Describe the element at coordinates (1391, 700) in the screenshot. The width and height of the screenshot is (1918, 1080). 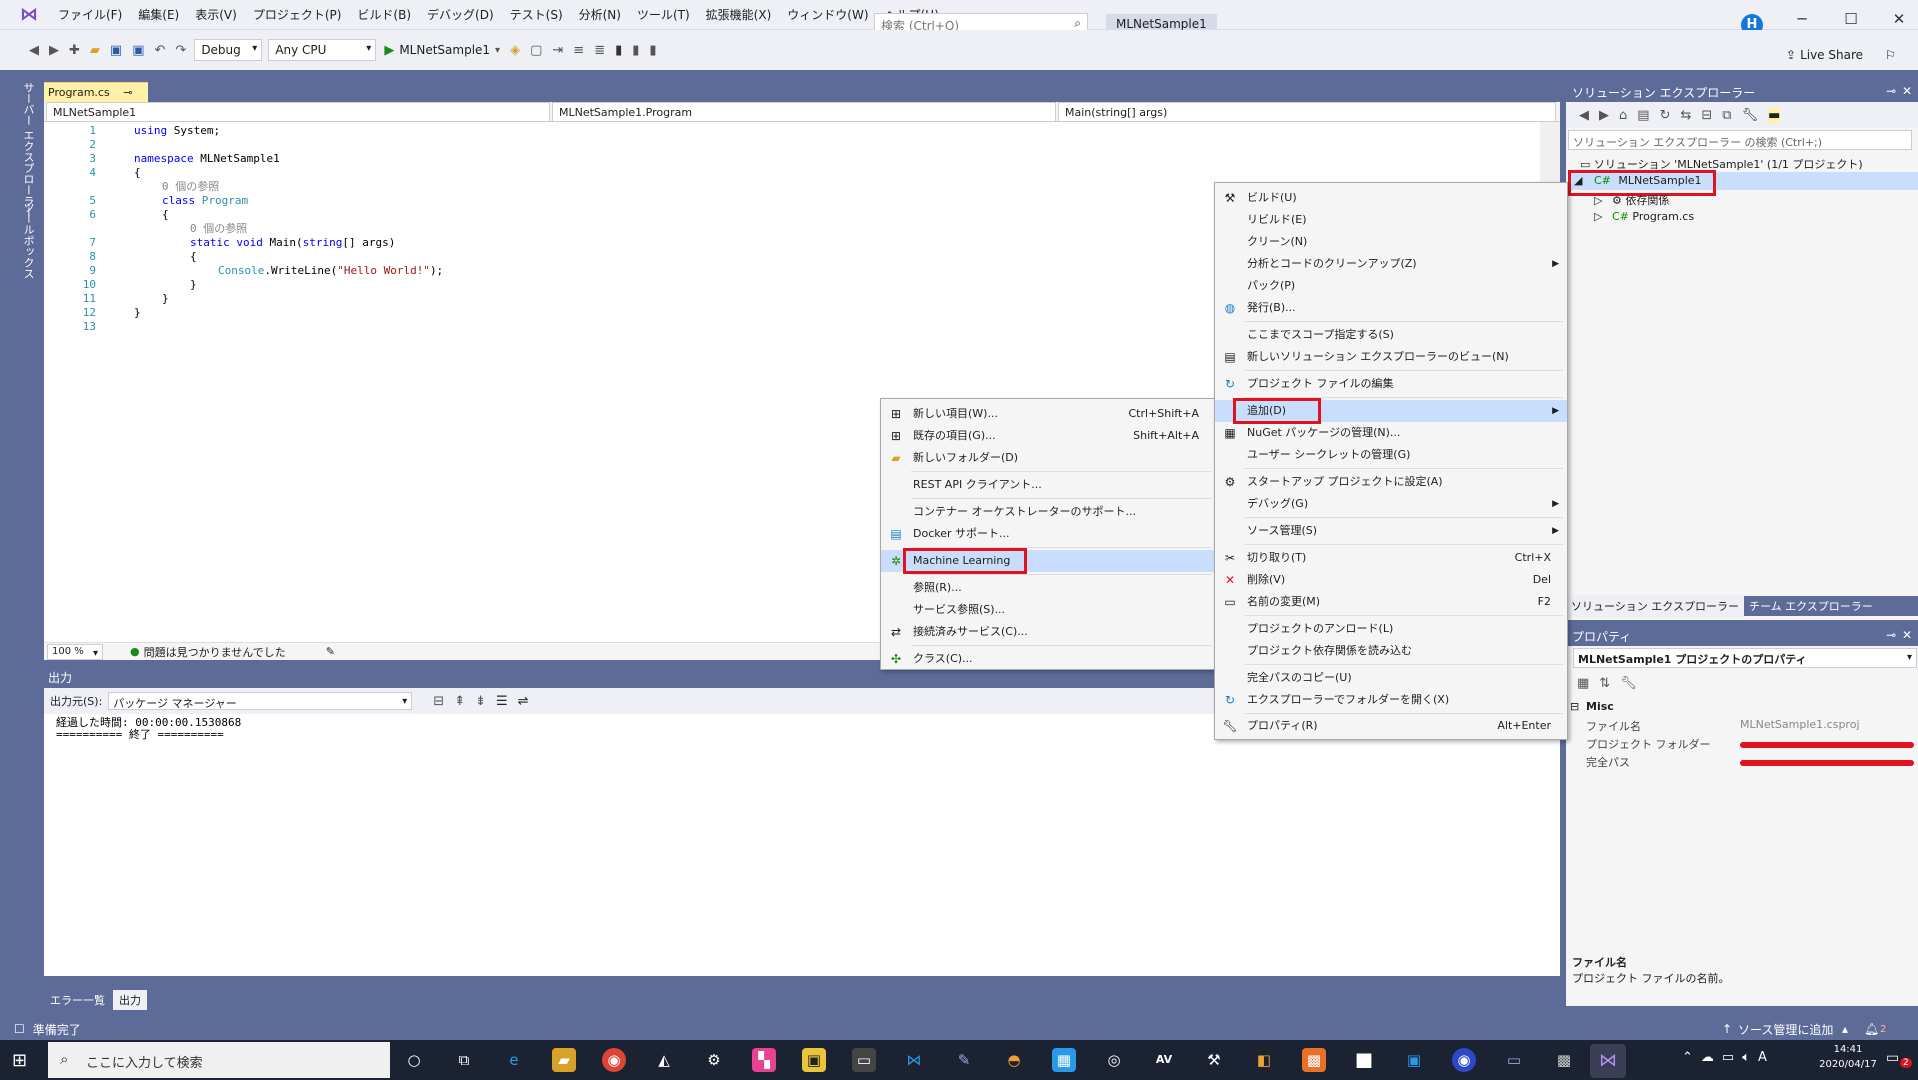
I see `menu-open-in-explorer: ↻ エクスプローラーでフォルダーを開く(X)` at that location.